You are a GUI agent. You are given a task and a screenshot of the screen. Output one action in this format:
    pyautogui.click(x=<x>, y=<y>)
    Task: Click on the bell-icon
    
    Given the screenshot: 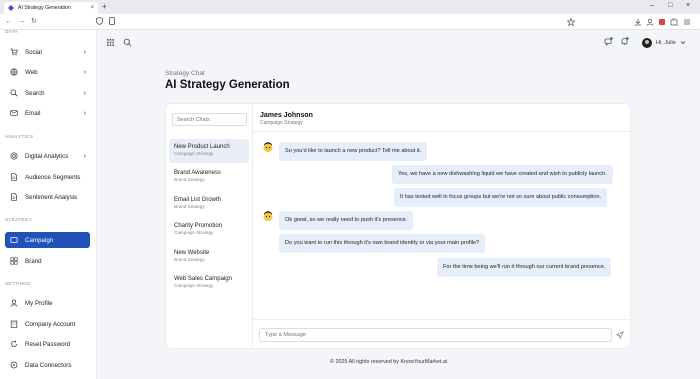 What is the action you would take?
    pyautogui.click(x=624, y=41)
    